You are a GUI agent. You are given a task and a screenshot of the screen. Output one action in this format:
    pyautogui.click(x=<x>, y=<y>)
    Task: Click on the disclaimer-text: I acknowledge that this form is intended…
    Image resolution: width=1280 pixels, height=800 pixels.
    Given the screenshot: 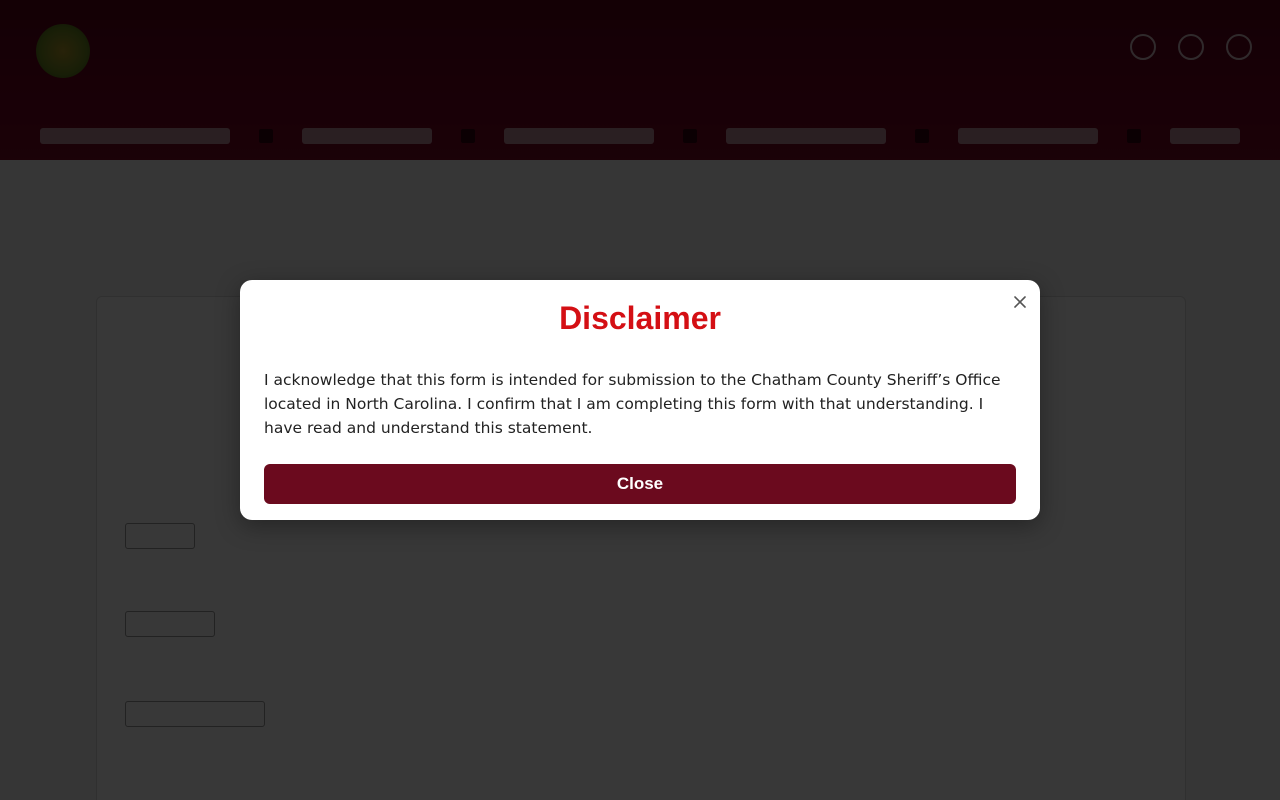 What is the action you would take?
    pyautogui.click(x=632, y=404)
    